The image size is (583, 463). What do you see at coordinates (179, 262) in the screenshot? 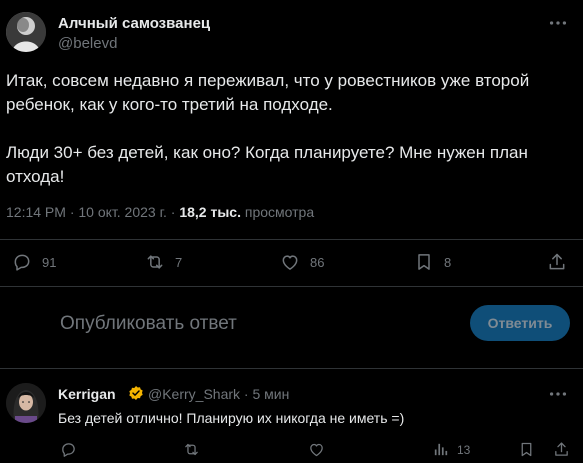
I see `retweet-count: 7` at bounding box center [179, 262].